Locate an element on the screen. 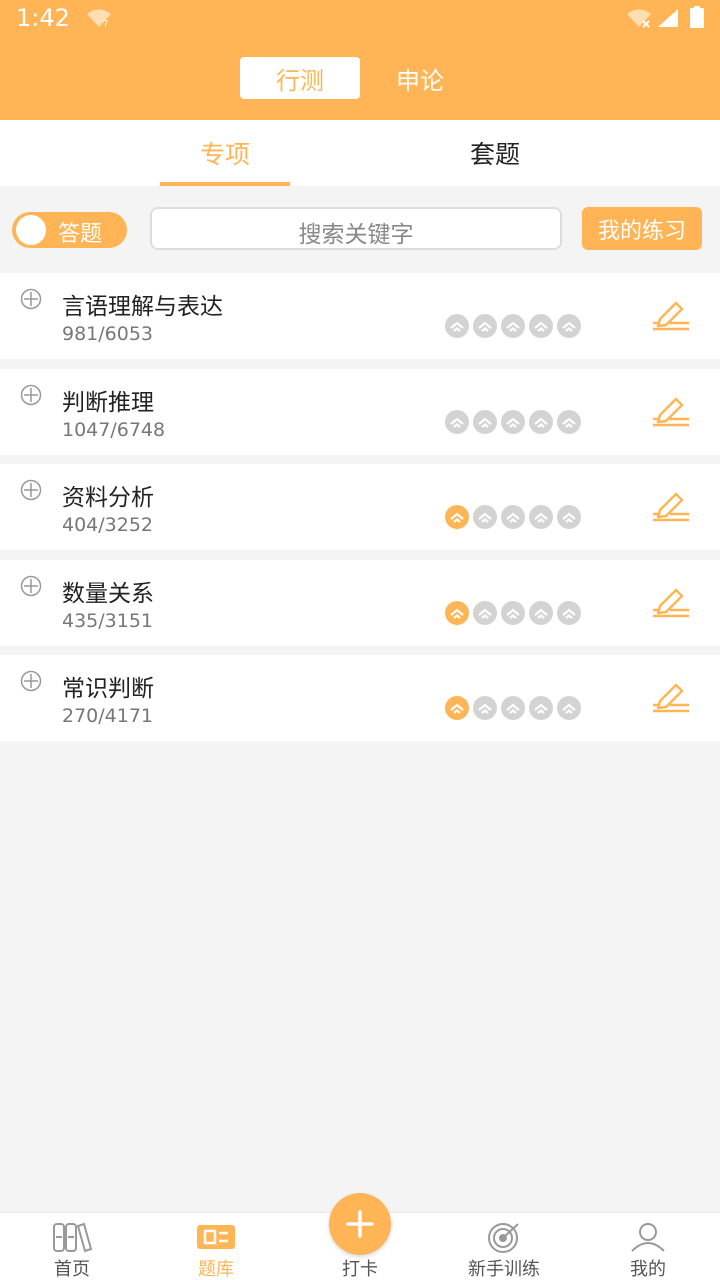 The height and width of the screenshot is (1280, 720). tab-zhuanxiang-label: 专项 is located at coordinates (224, 154).